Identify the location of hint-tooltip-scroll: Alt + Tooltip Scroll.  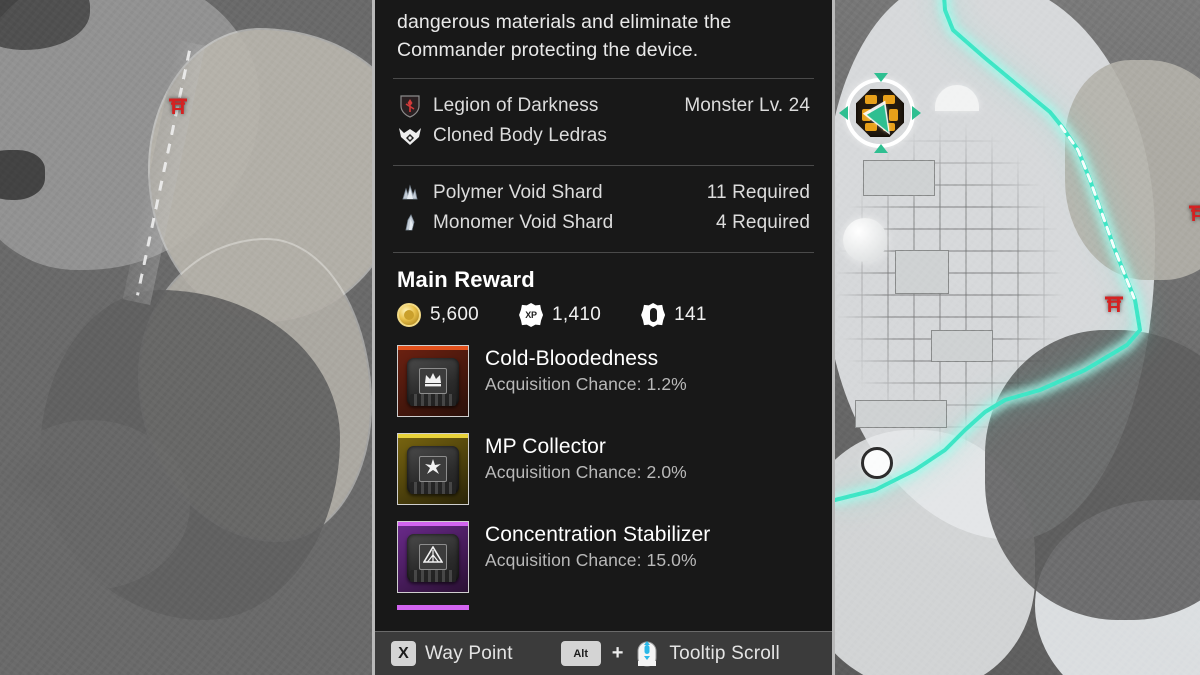
(670, 654).